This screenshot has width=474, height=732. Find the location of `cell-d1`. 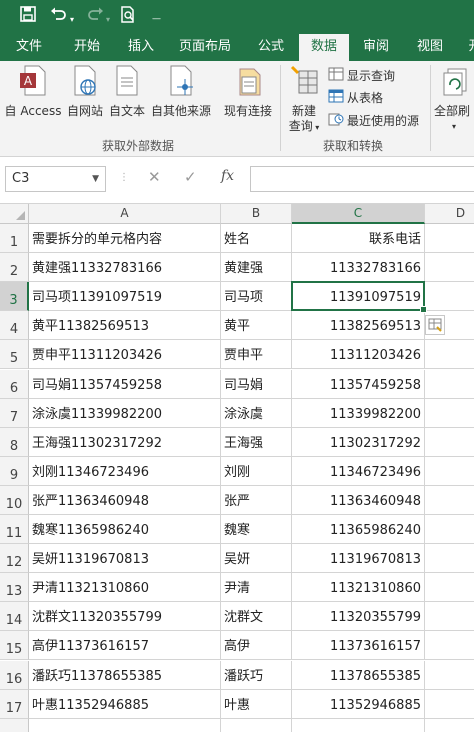

cell-d1 is located at coordinates (449, 239).